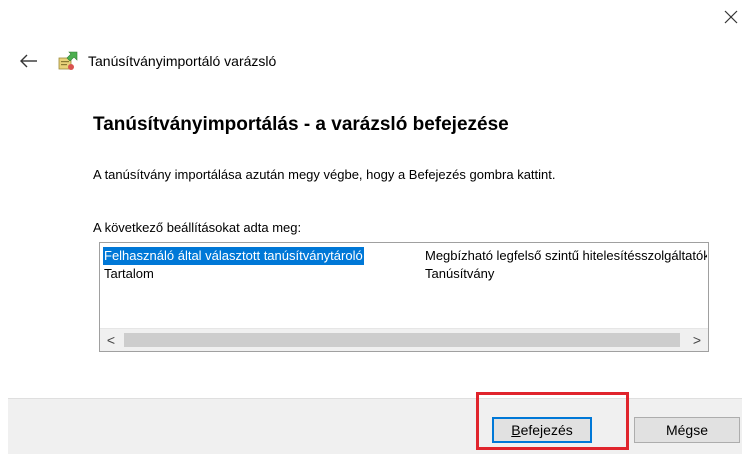 The height and width of the screenshot is (454, 750). What do you see at coordinates (68, 60) in the screenshot?
I see `certificate-wizard-icon` at bounding box center [68, 60].